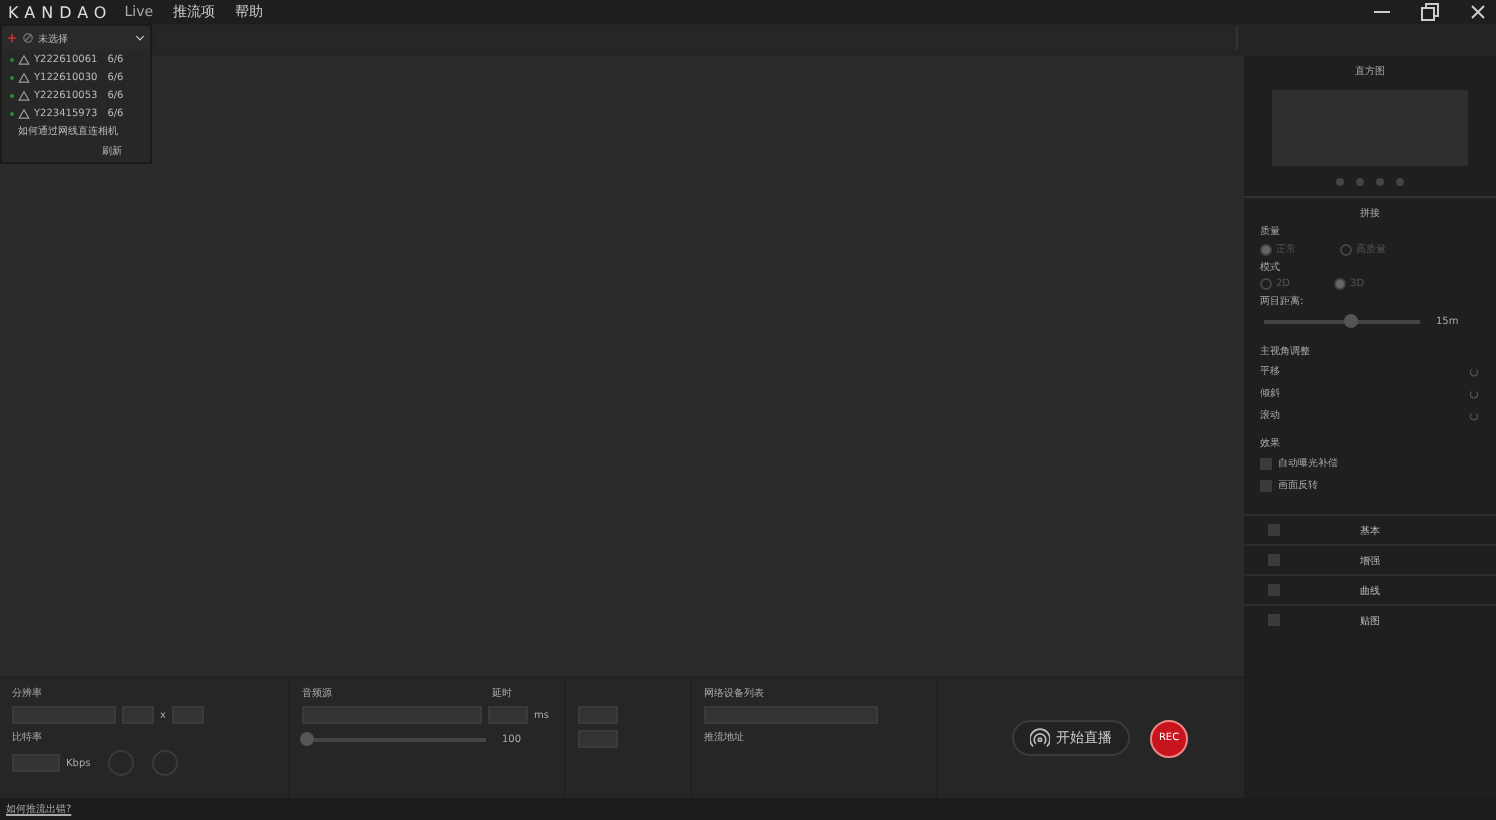  I want to click on slash-circle-icon, so click(28, 38).